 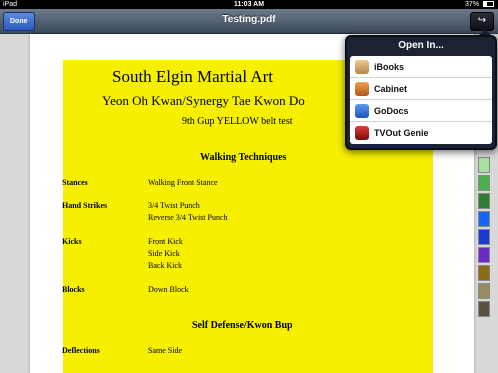 What do you see at coordinates (193, 76) in the screenshot?
I see `doc-title: South Elgin Martial Art` at bounding box center [193, 76].